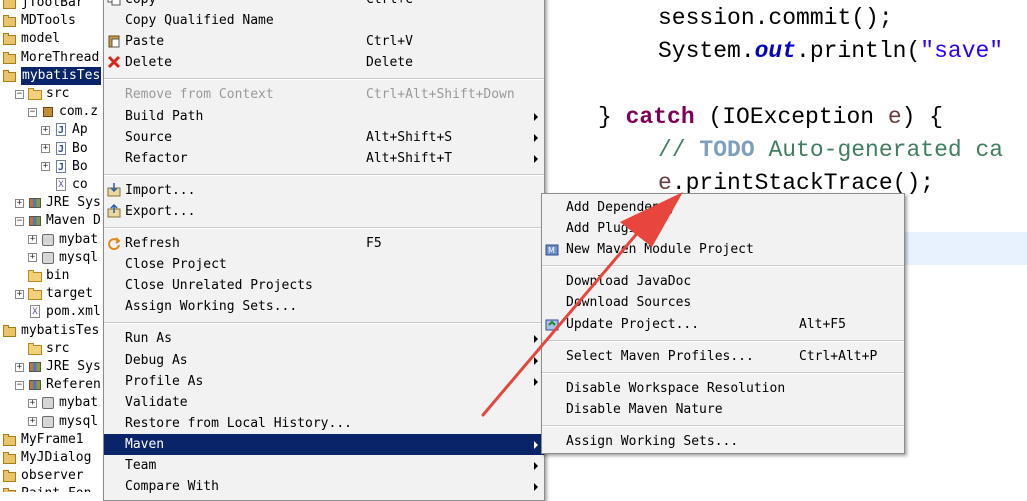  What do you see at coordinates (54, 294) in the screenshot?
I see `tree-item: + target` at bounding box center [54, 294].